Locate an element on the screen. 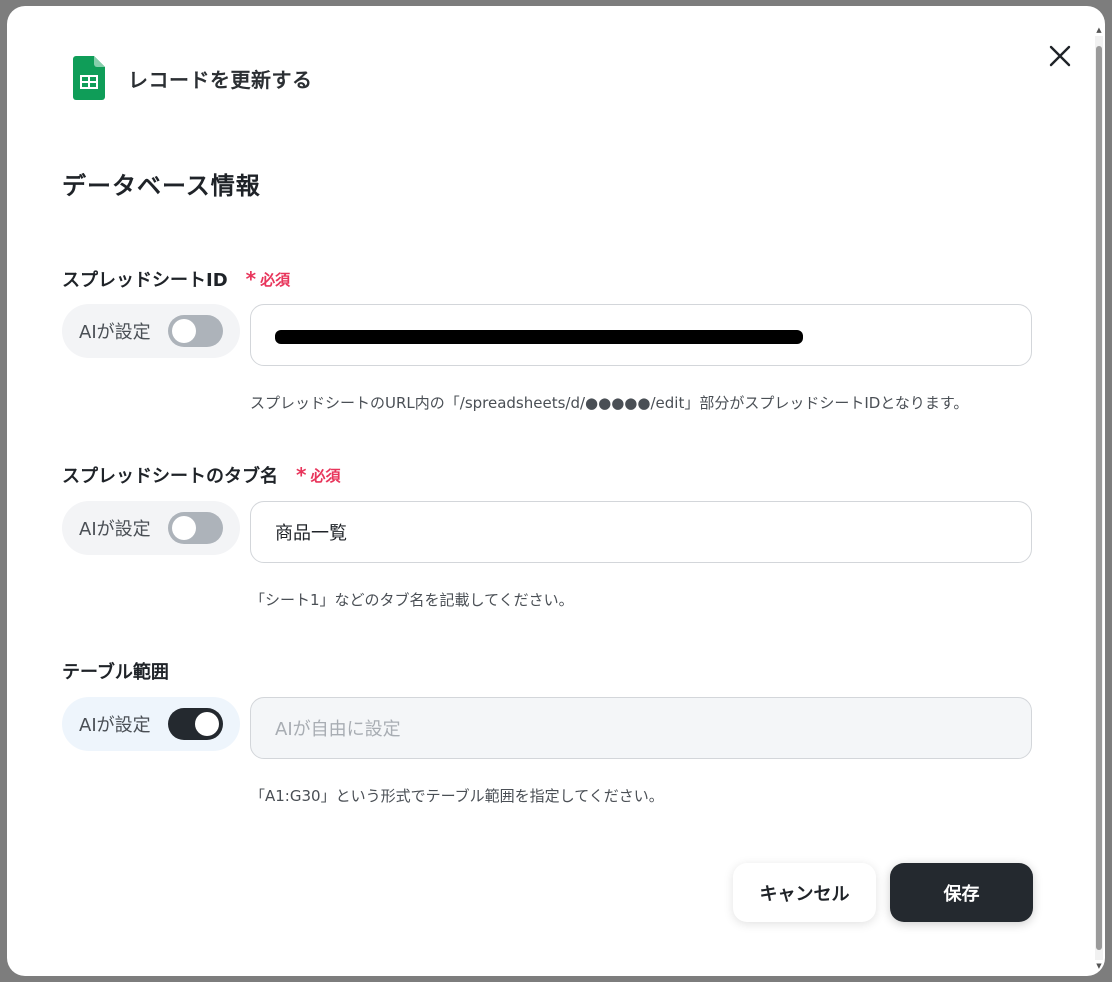  table-range-label: テーブル範囲 is located at coordinates (115, 671).